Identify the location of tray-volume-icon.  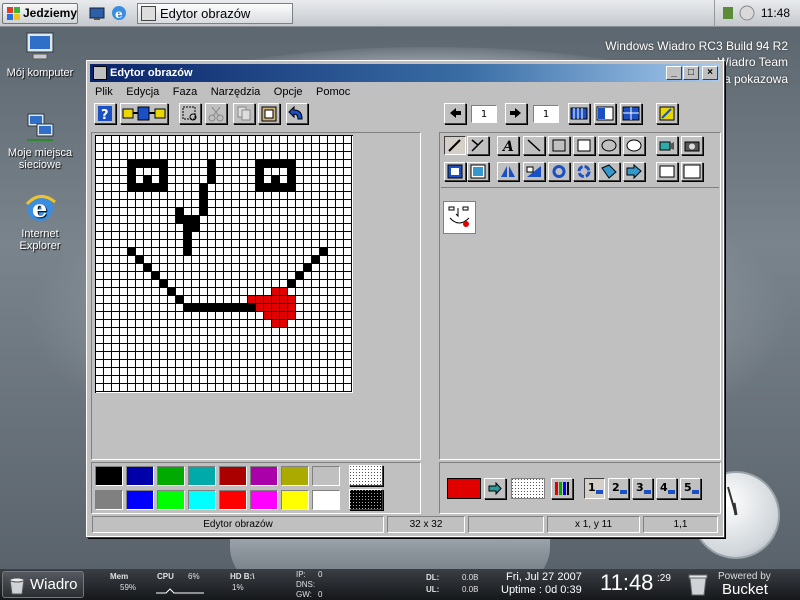
(747, 13).